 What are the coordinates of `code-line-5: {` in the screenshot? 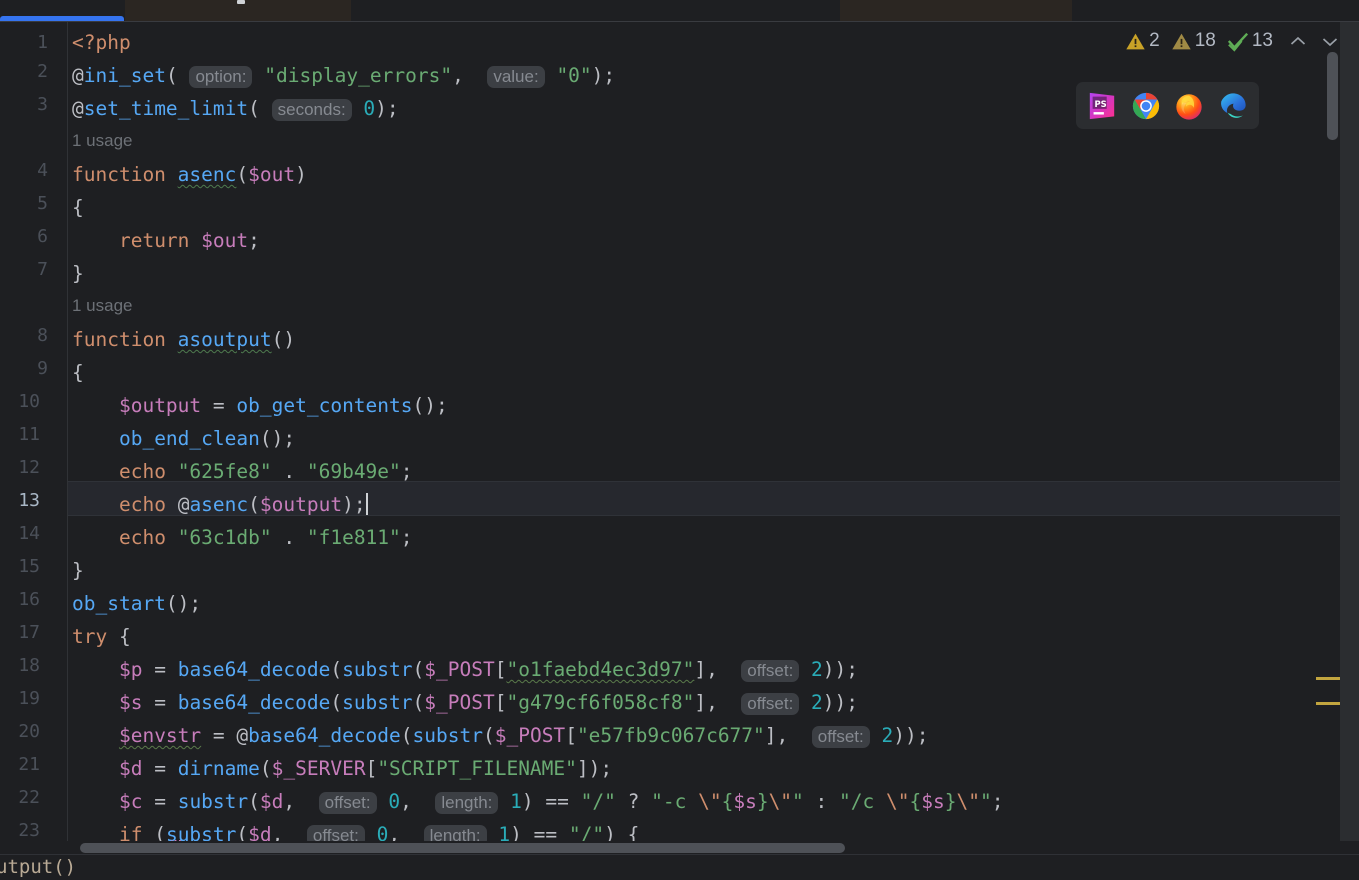 It's located at (78, 207).